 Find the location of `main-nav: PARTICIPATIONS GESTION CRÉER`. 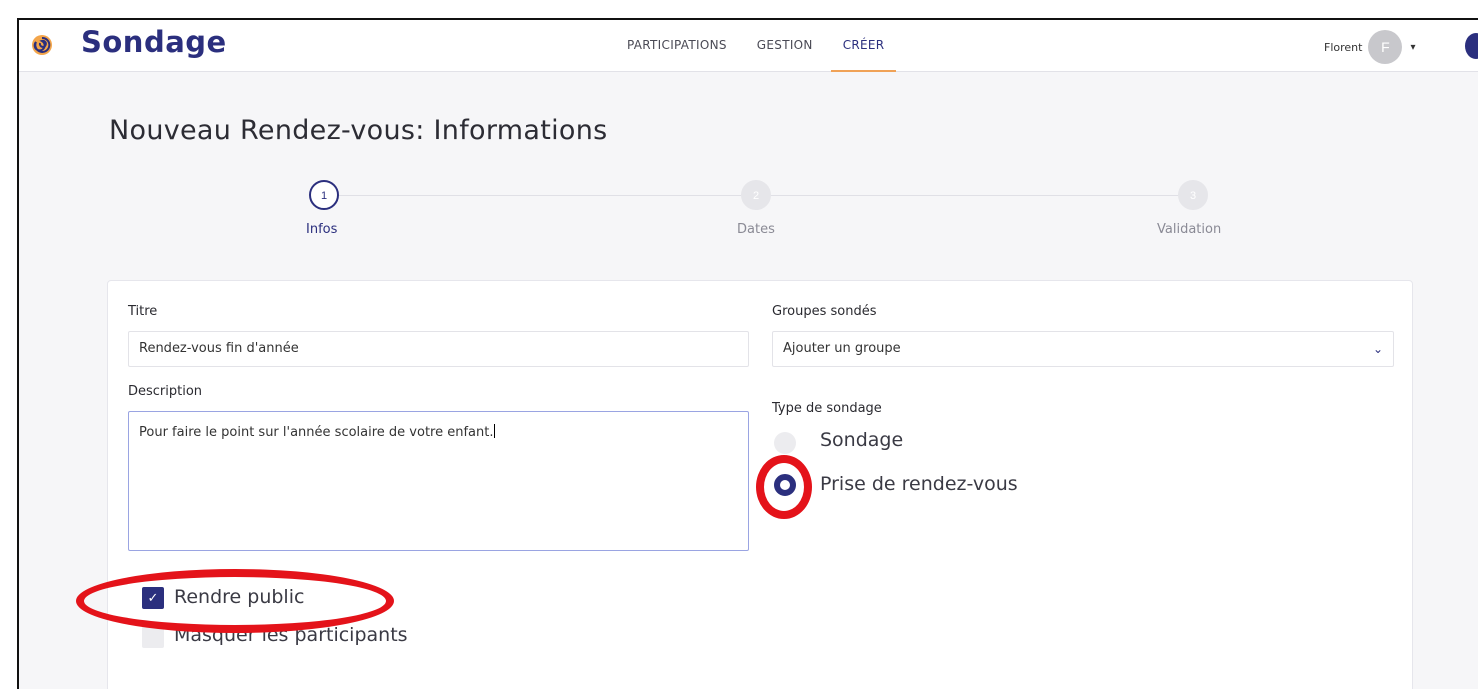

main-nav: PARTICIPATIONS GESTION CRÉER is located at coordinates (758, 46).